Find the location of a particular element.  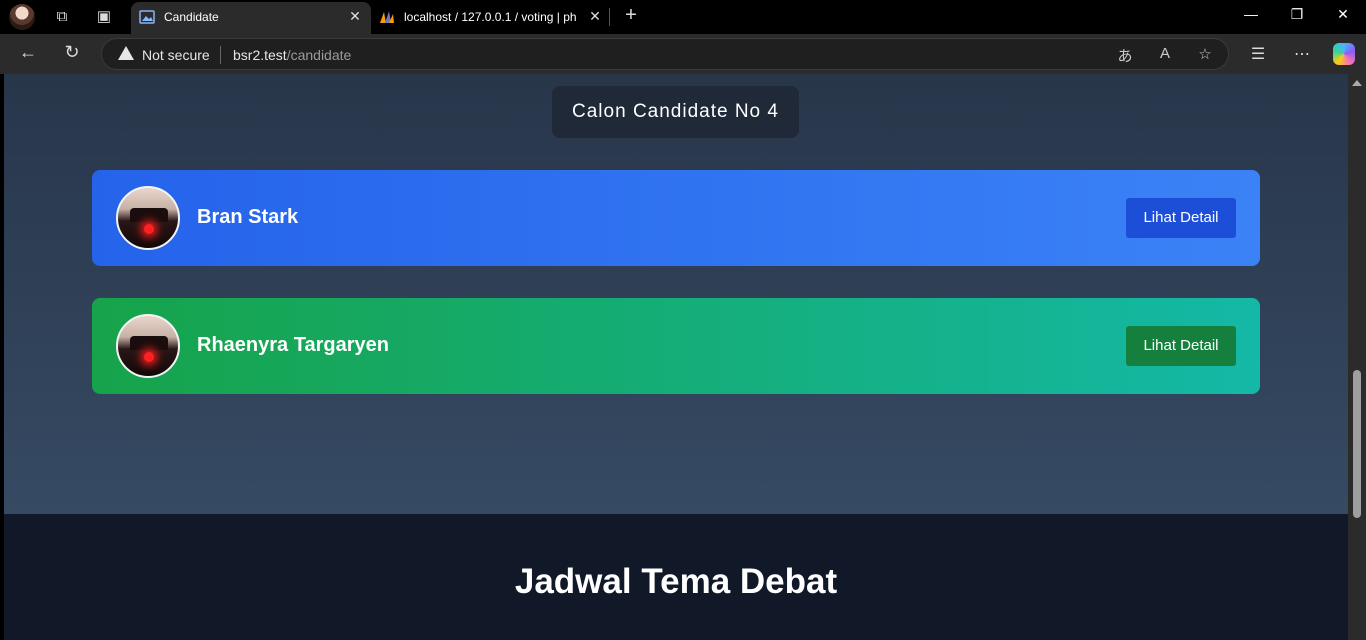

section-title: Jadwal Tema Debat is located at coordinates (676, 581).